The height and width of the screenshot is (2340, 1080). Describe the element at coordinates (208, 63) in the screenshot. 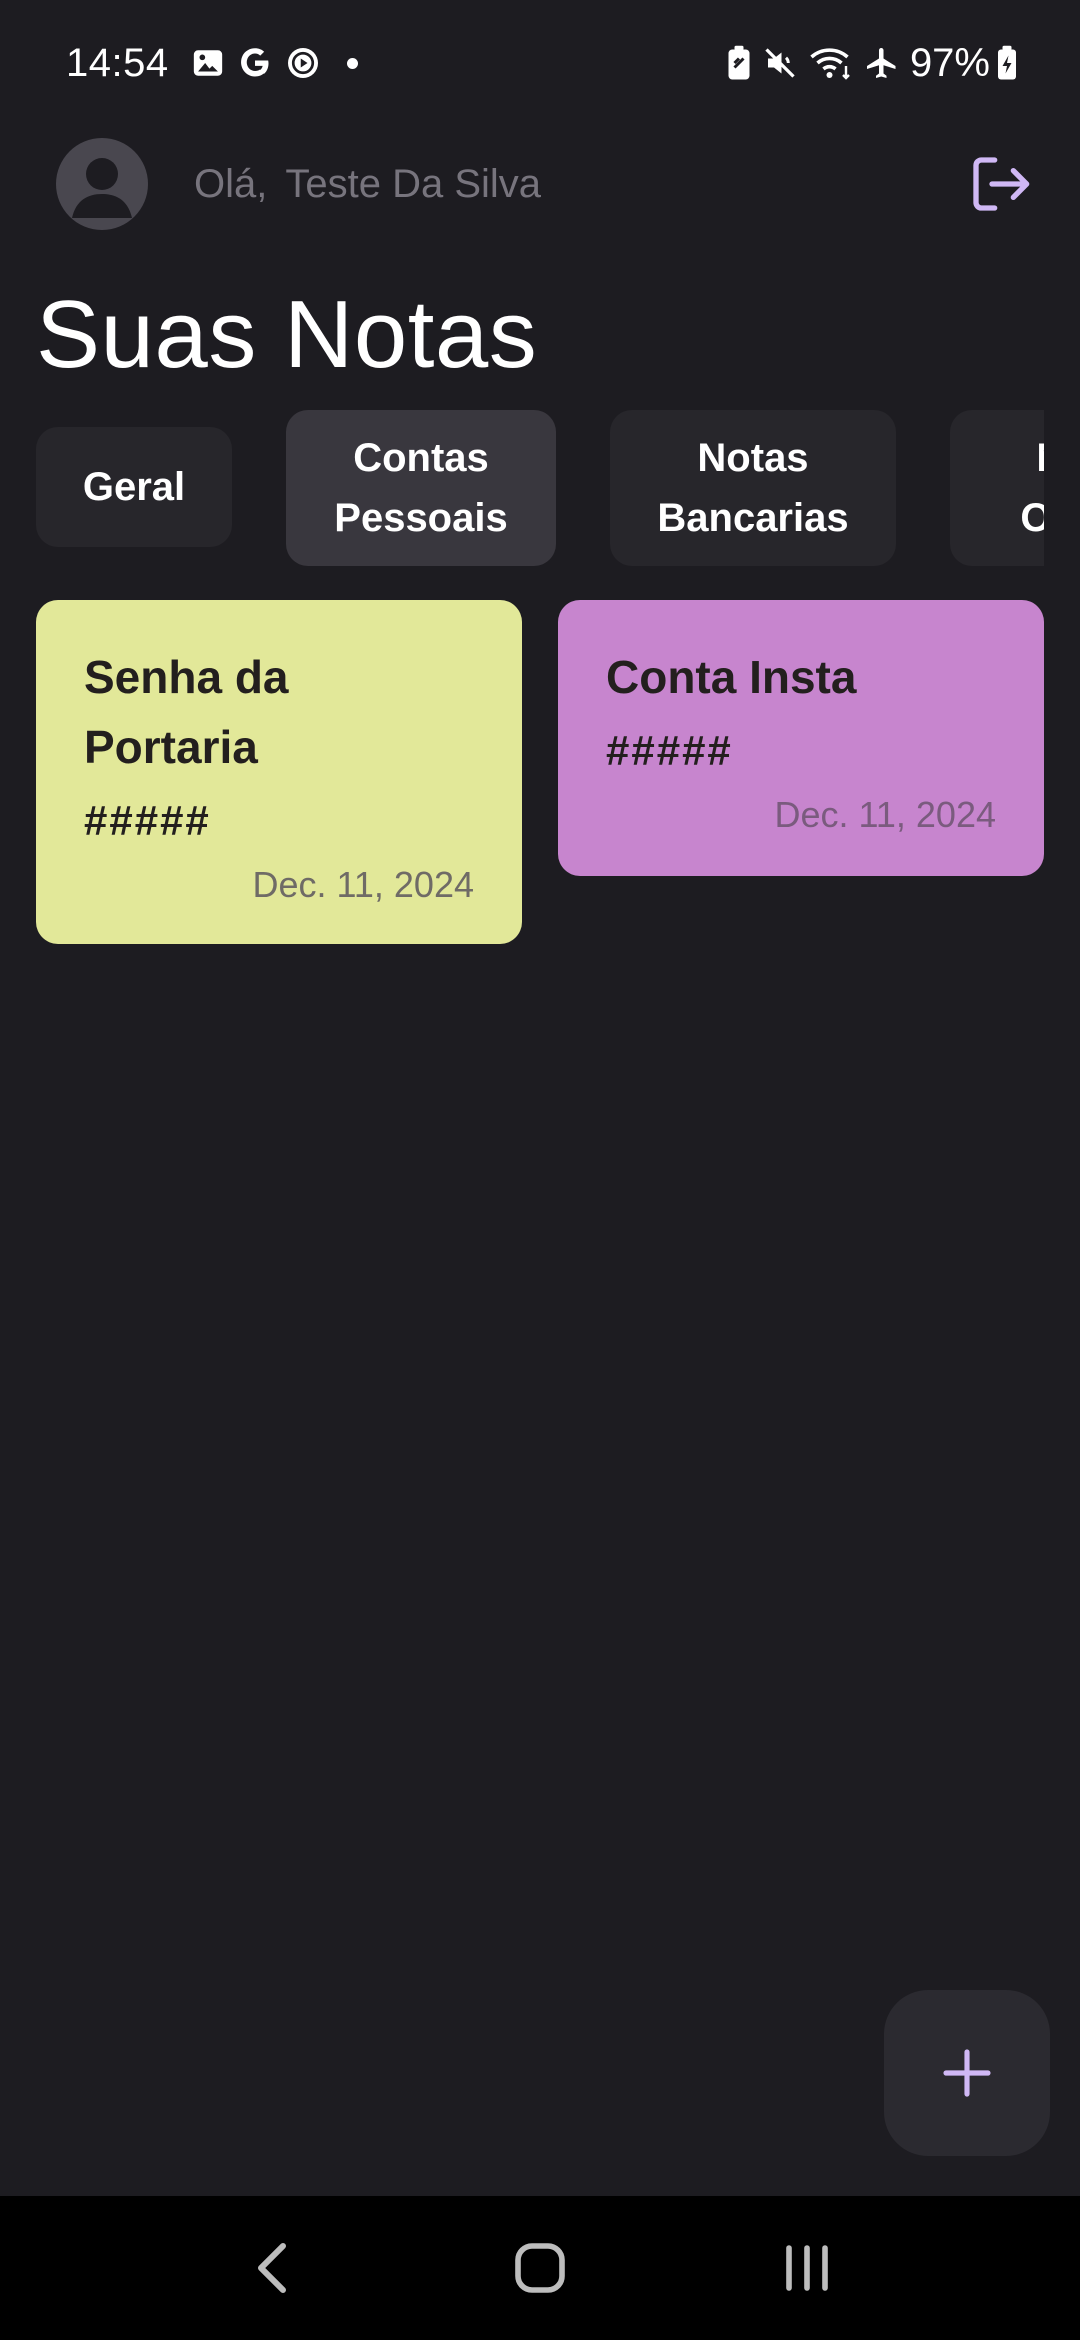

I see `gallery-icon` at that location.